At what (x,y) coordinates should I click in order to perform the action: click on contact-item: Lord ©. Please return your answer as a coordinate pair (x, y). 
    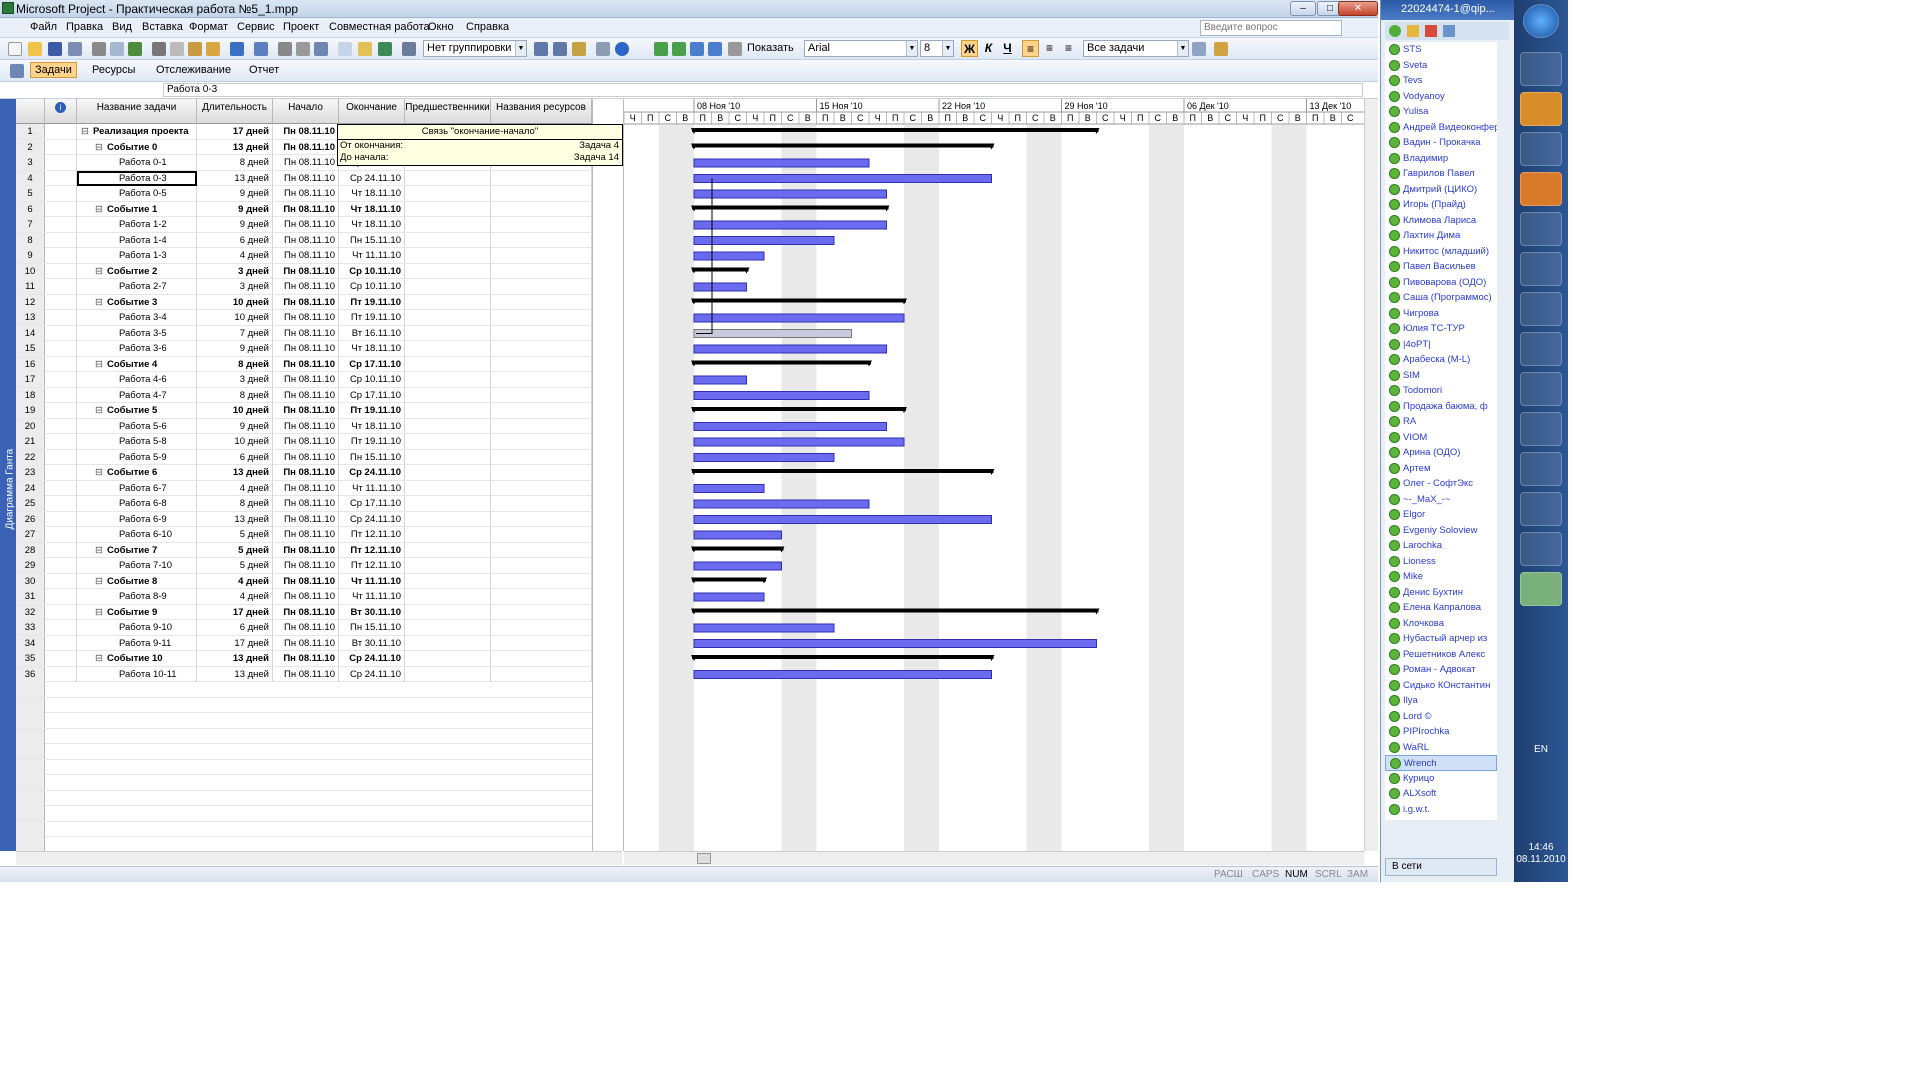
    Looking at the image, I should click on (1441, 717).